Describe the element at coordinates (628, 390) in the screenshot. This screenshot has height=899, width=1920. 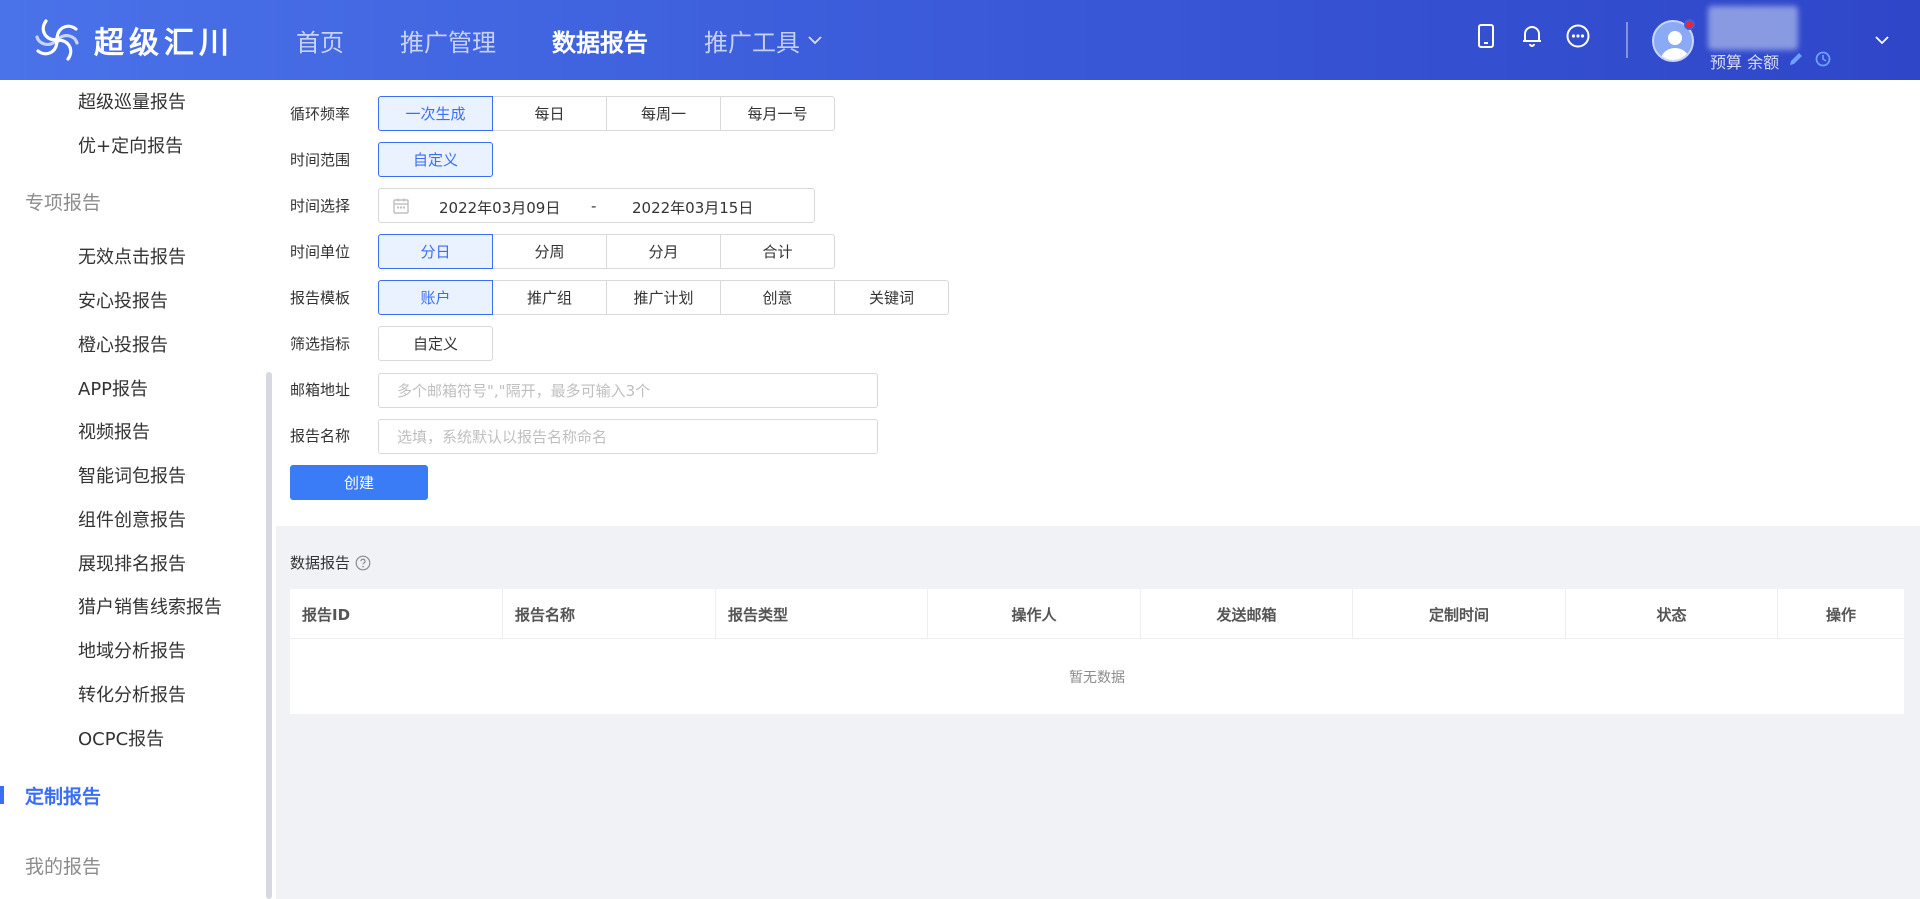
I see `email-input` at that location.